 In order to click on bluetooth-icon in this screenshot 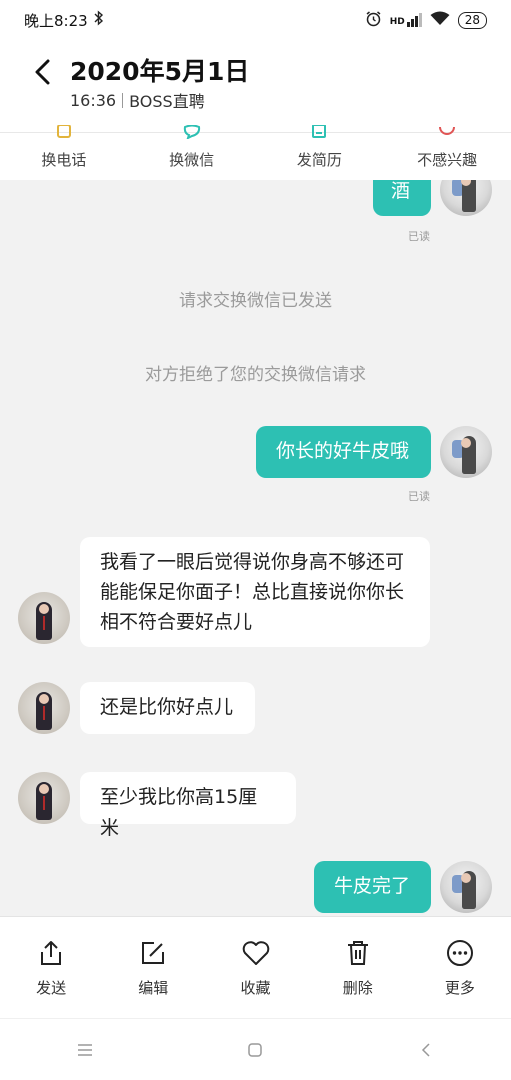, I will do `click(99, 20)`.